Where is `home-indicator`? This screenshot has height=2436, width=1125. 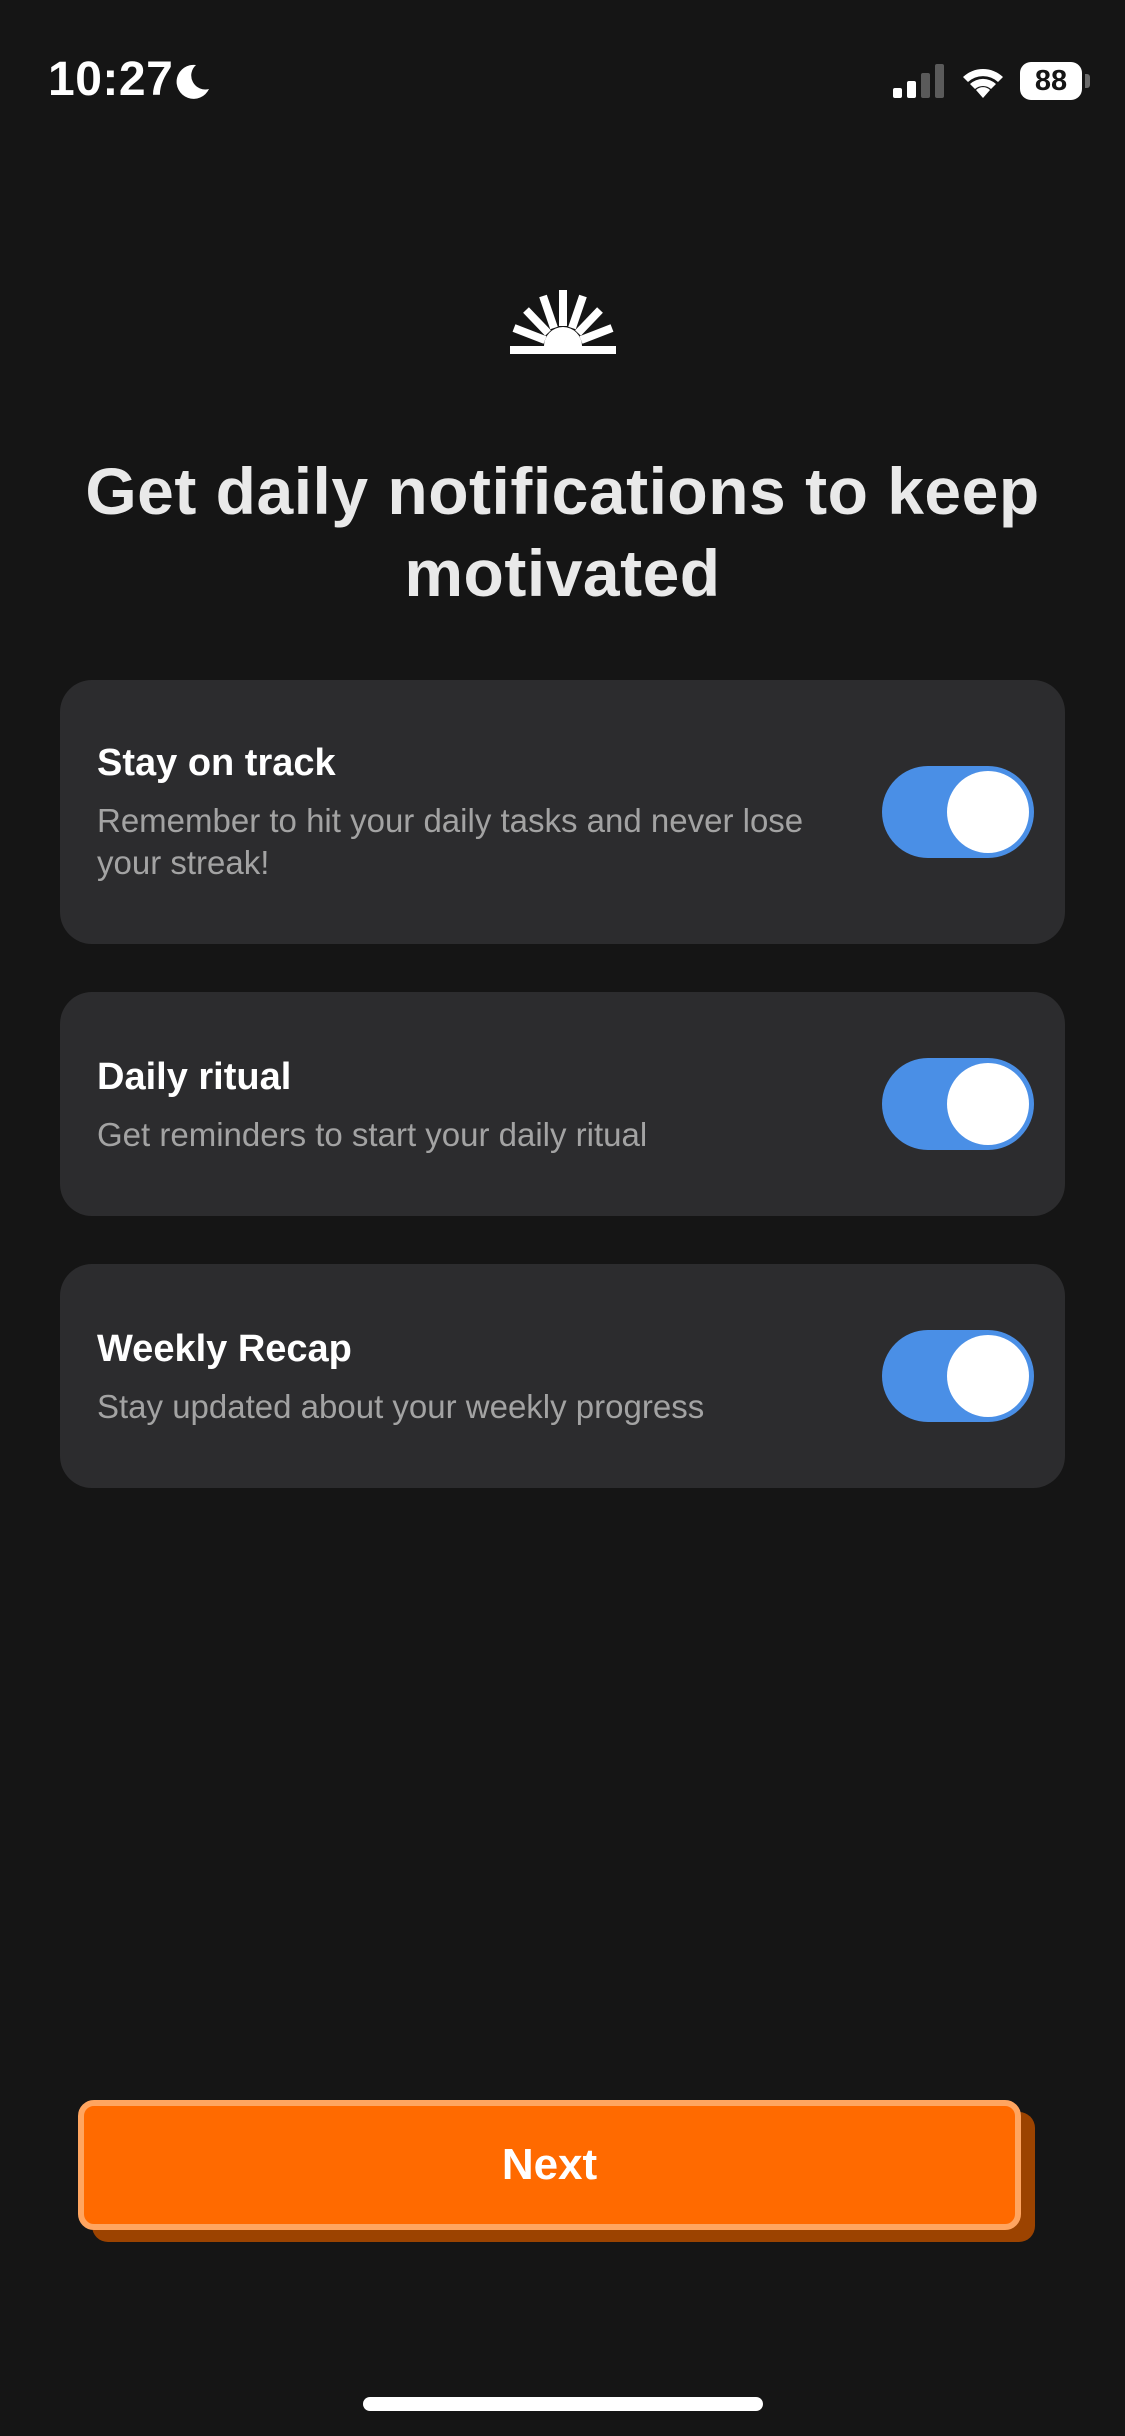
home-indicator is located at coordinates (563, 2404).